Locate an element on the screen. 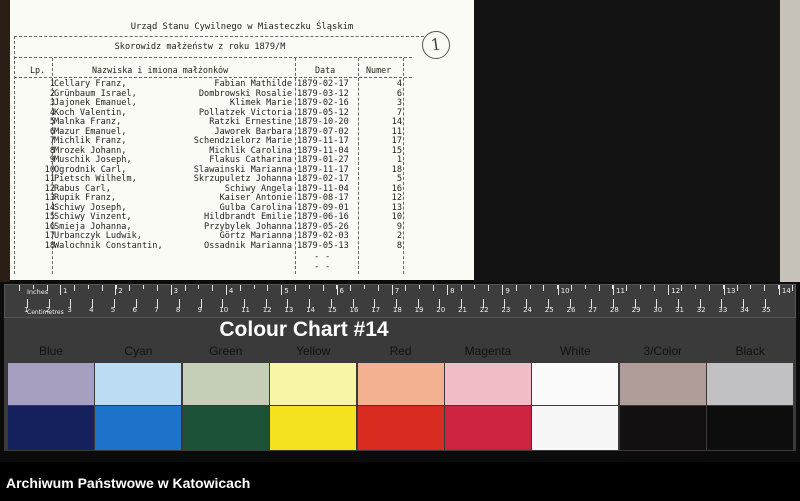  cm-number: 8 is located at coordinates (178, 310).